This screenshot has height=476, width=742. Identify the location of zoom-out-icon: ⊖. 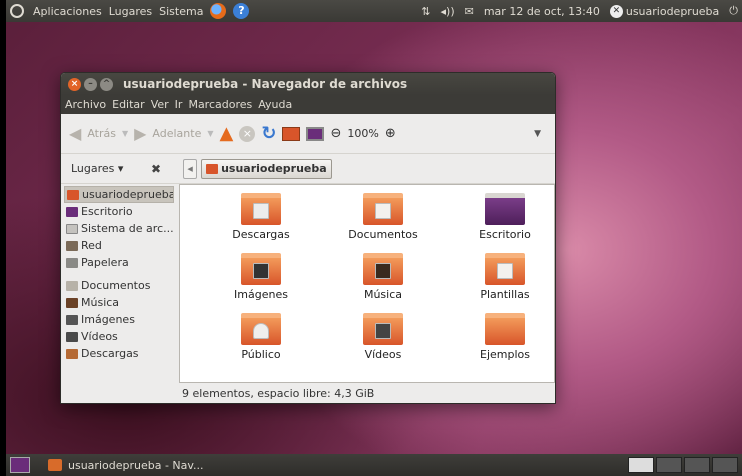
(335, 133).